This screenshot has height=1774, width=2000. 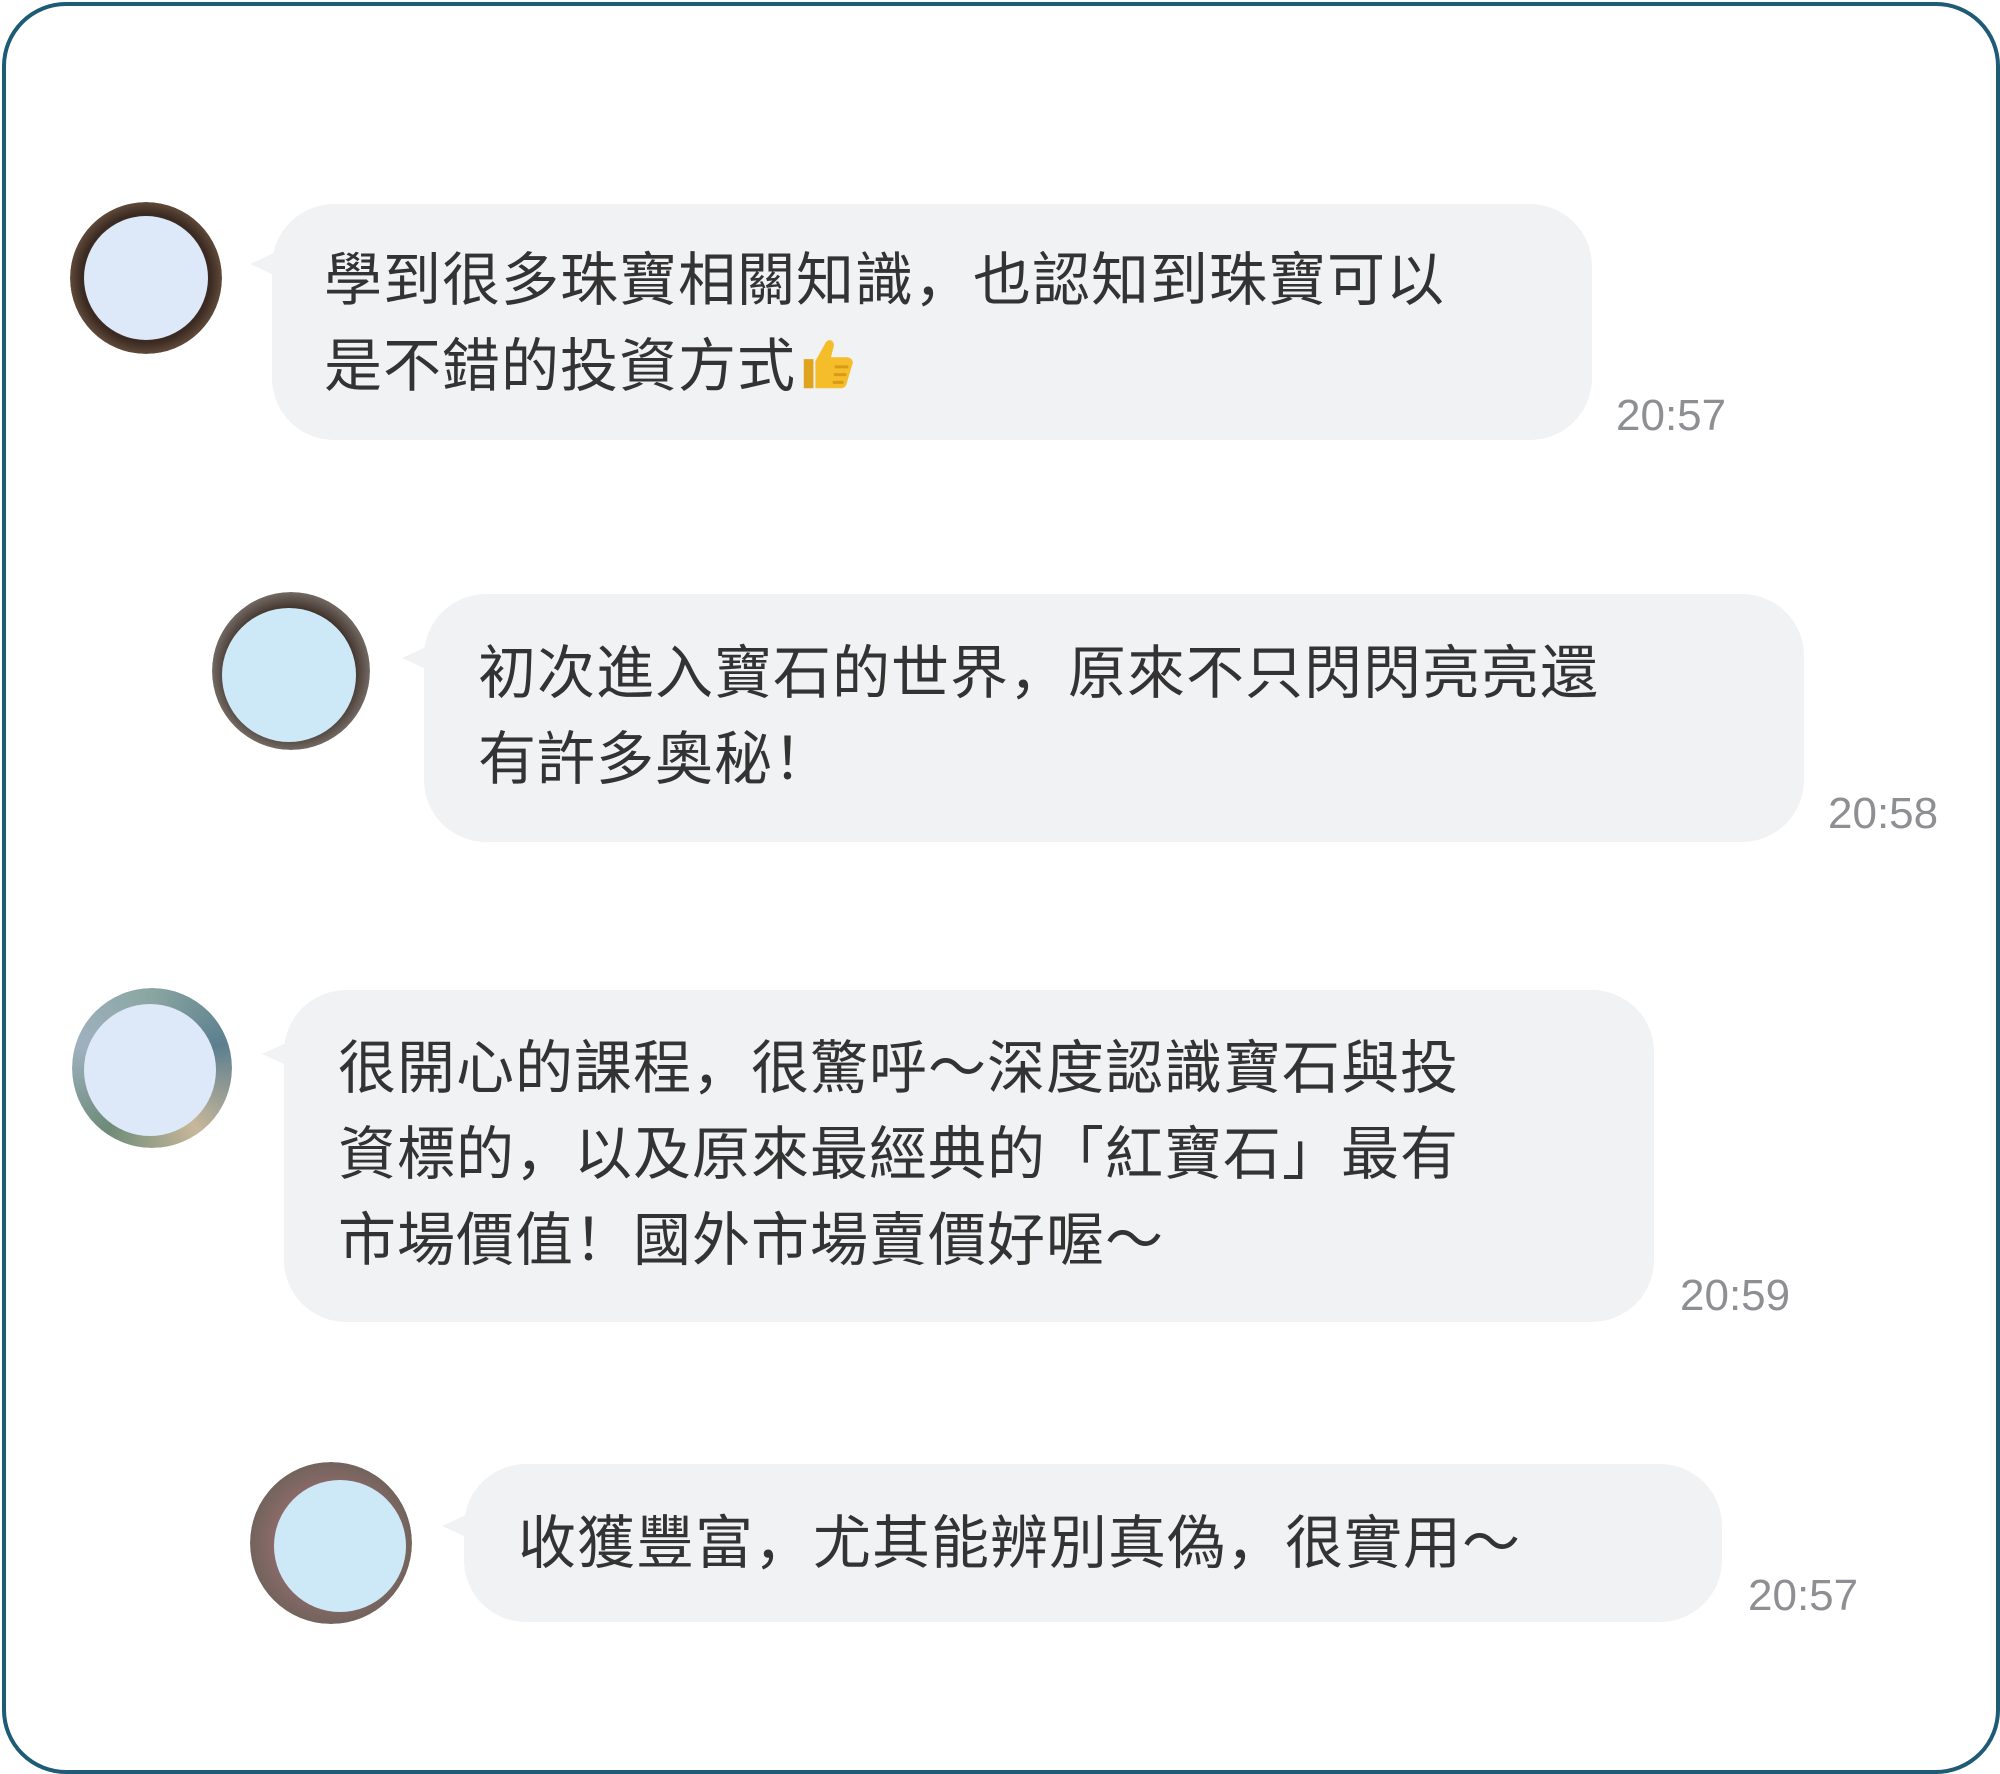 What do you see at coordinates (1020, 1543) in the screenshot?
I see `message-text: 收獲豐富，尤其能辨別真偽，很實用～` at bounding box center [1020, 1543].